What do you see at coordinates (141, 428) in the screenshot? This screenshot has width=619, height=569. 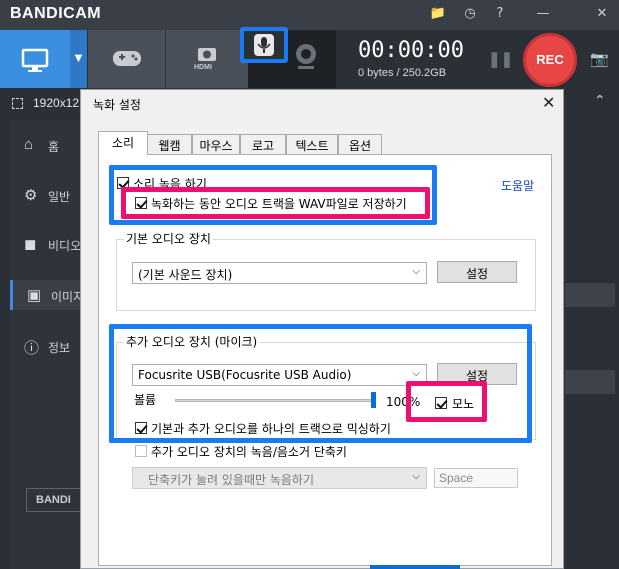 I see `mix-tracks-checkbox` at bounding box center [141, 428].